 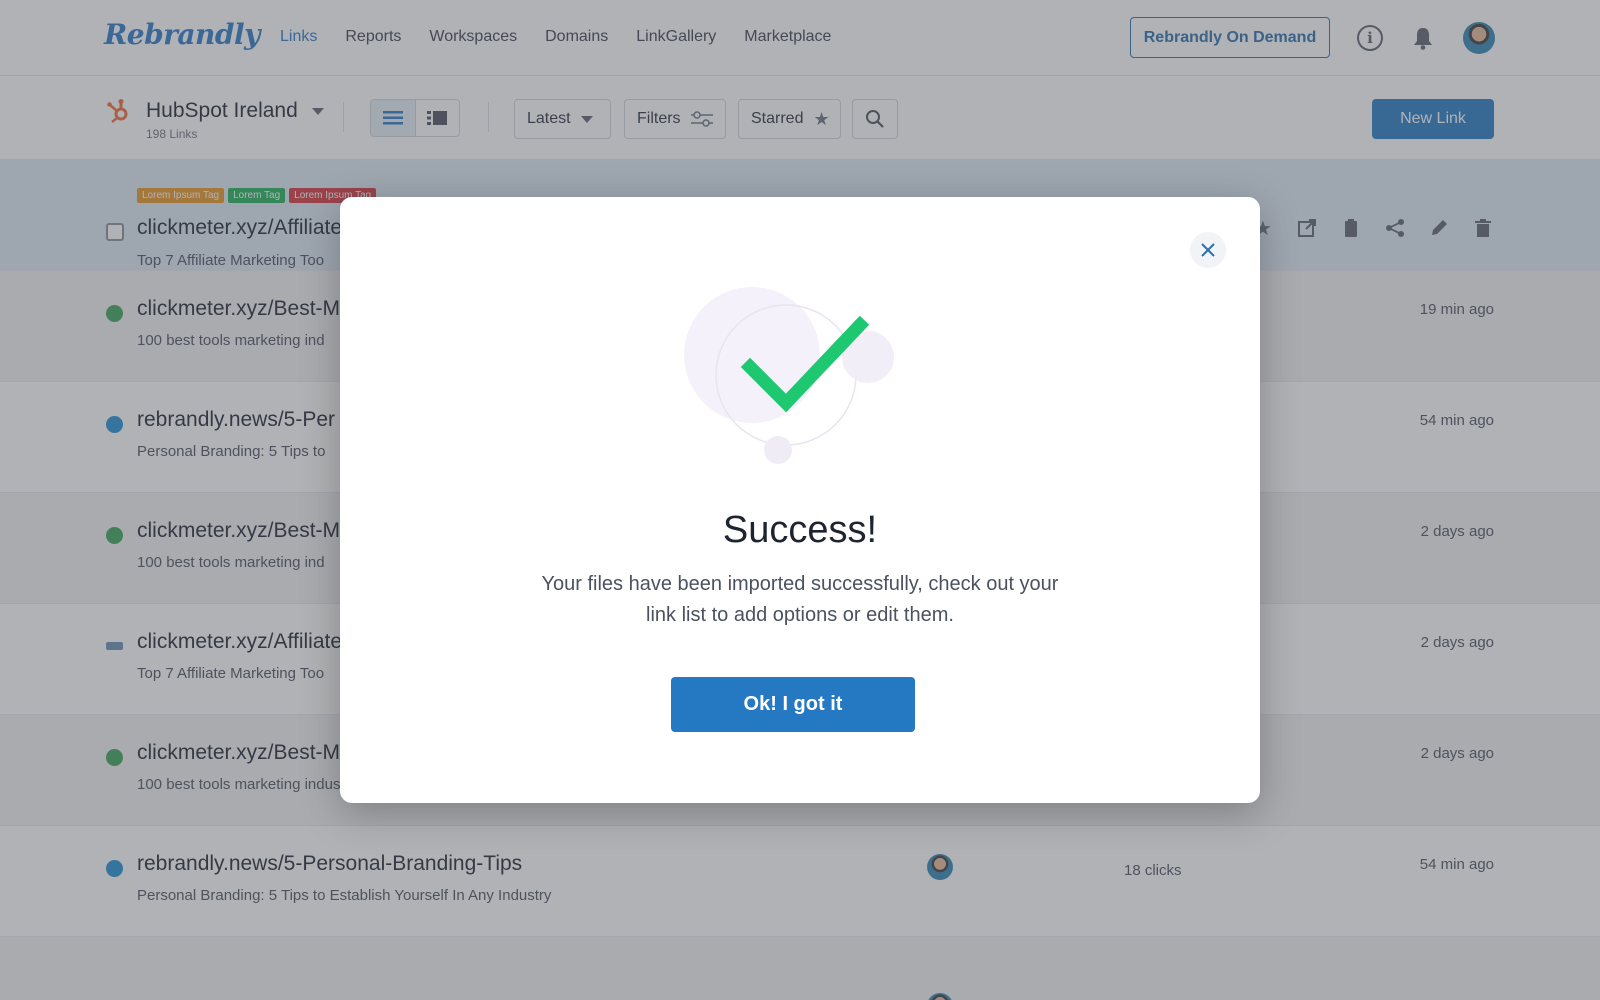 I want to click on close-icon, so click(x=1208, y=250).